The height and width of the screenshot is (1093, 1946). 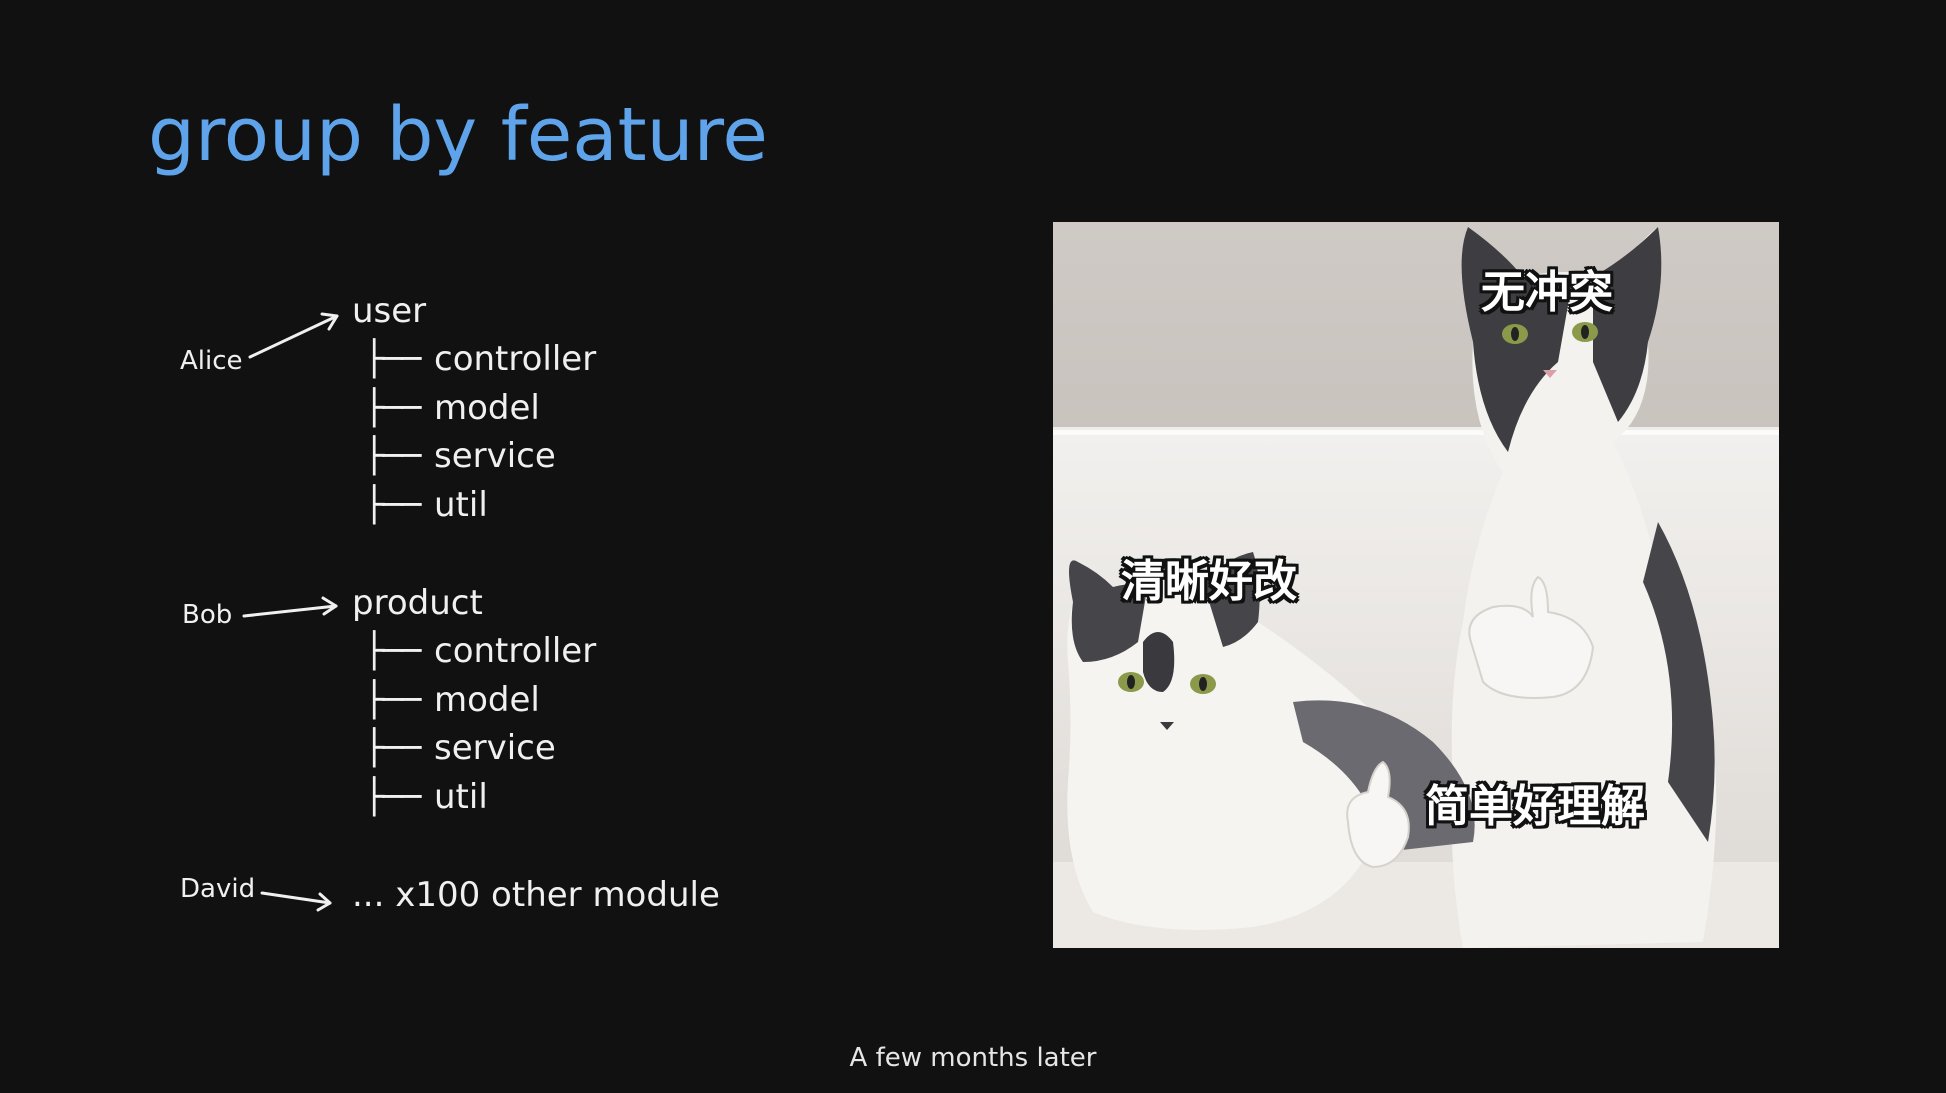 I want to click on owner-label-david: David, so click(x=218, y=889).